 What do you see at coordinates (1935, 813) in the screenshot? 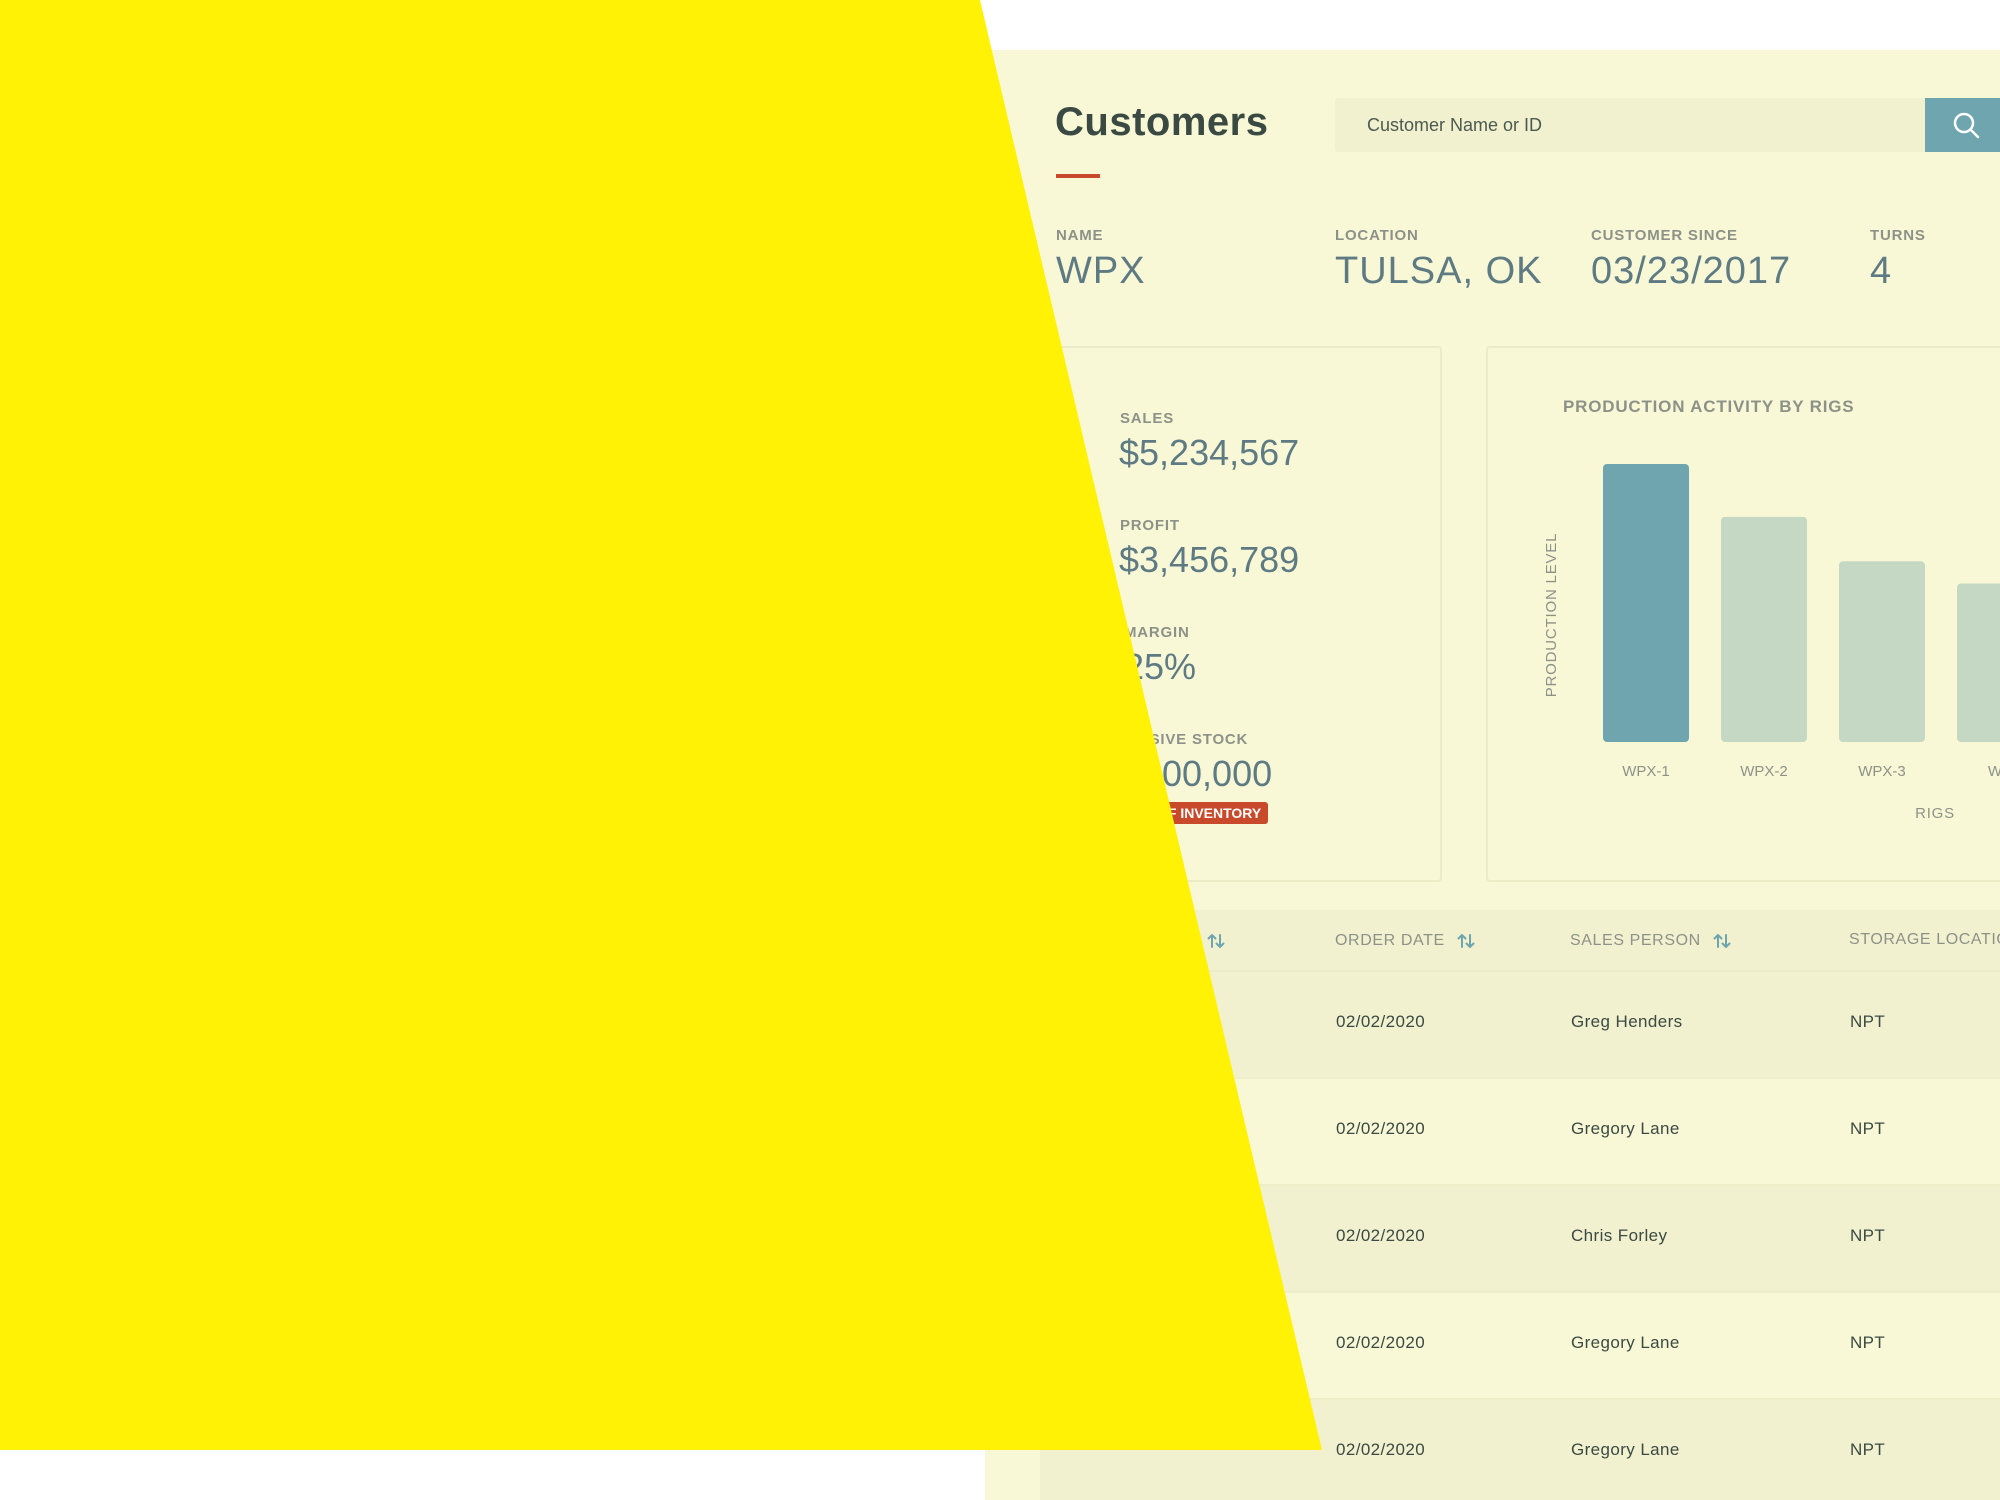
I see `chart-x-axis-label: RIGS` at bounding box center [1935, 813].